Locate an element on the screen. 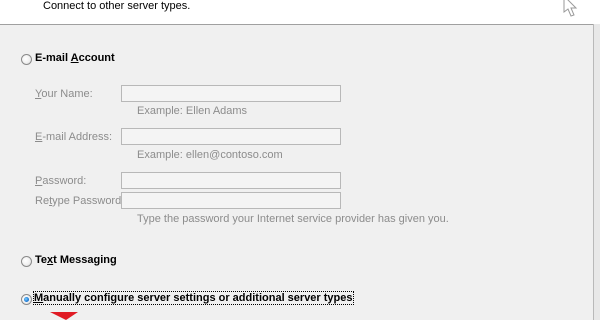 The image size is (600, 320). email-address-hint: Example: ellen@contoso.com is located at coordinates (210, 155).